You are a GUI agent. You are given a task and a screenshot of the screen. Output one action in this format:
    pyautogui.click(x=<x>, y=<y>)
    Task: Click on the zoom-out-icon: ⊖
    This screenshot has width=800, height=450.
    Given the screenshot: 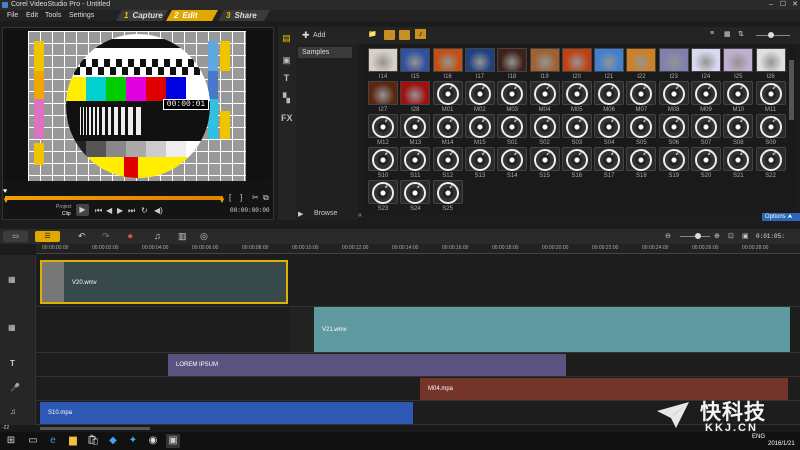 What is the action you would take?
    pyautogui.click(x=668, y=236)
    